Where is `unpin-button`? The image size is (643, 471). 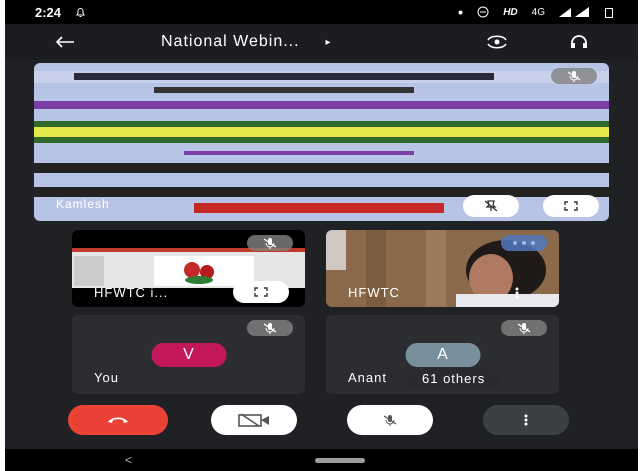 unpin-button is located at coordinates (491, 206).